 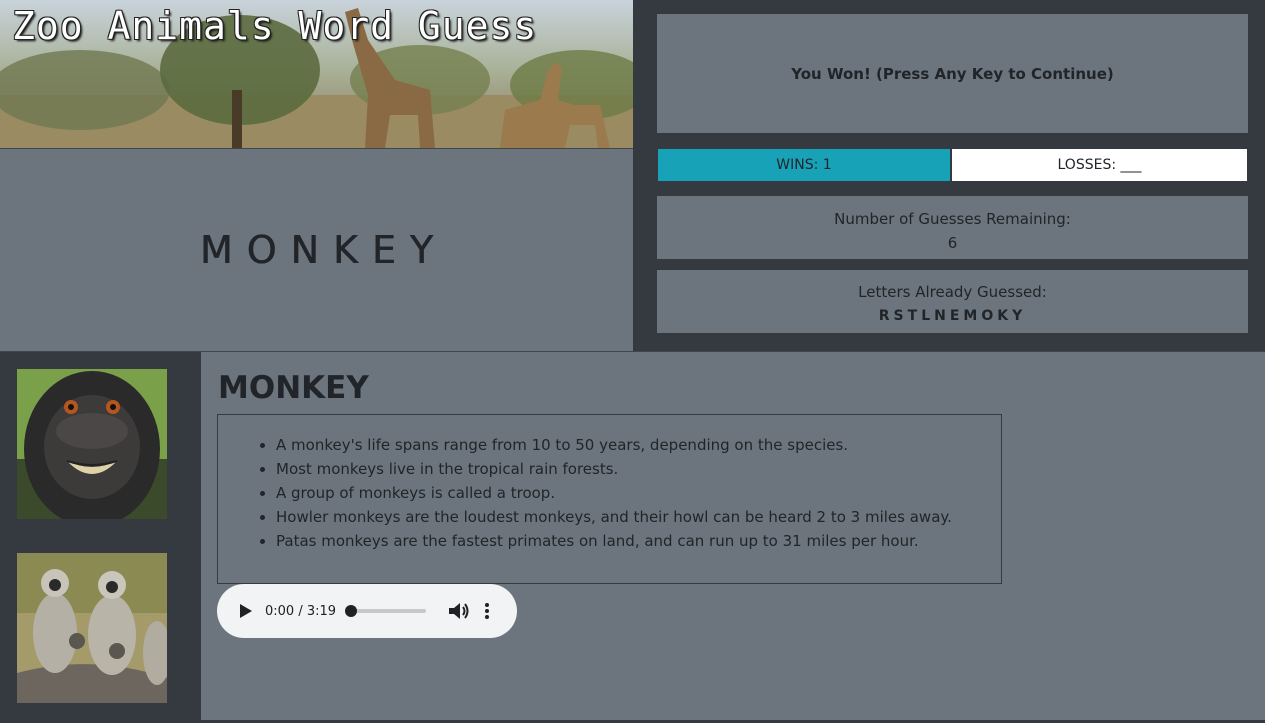 I want to click on monkey-portrait-image, so click(x=92, y=444).